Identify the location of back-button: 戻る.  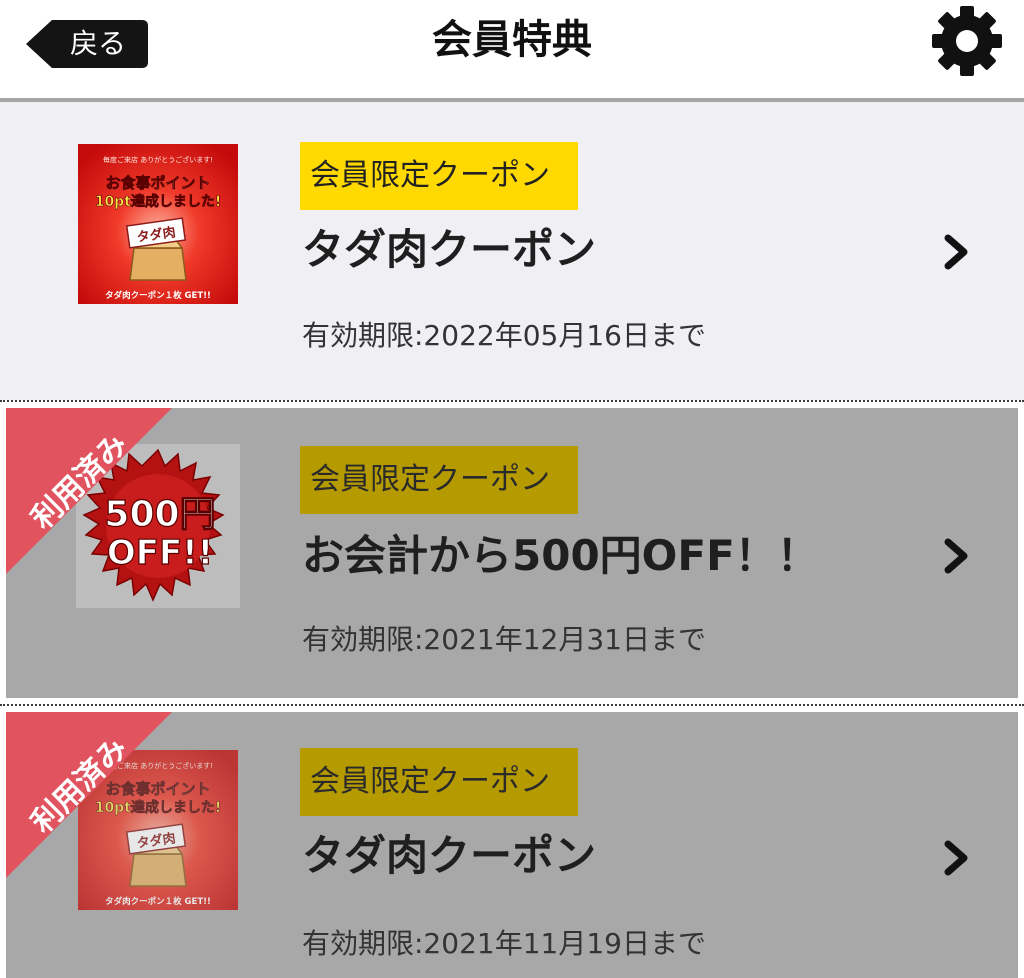
(87, 44).